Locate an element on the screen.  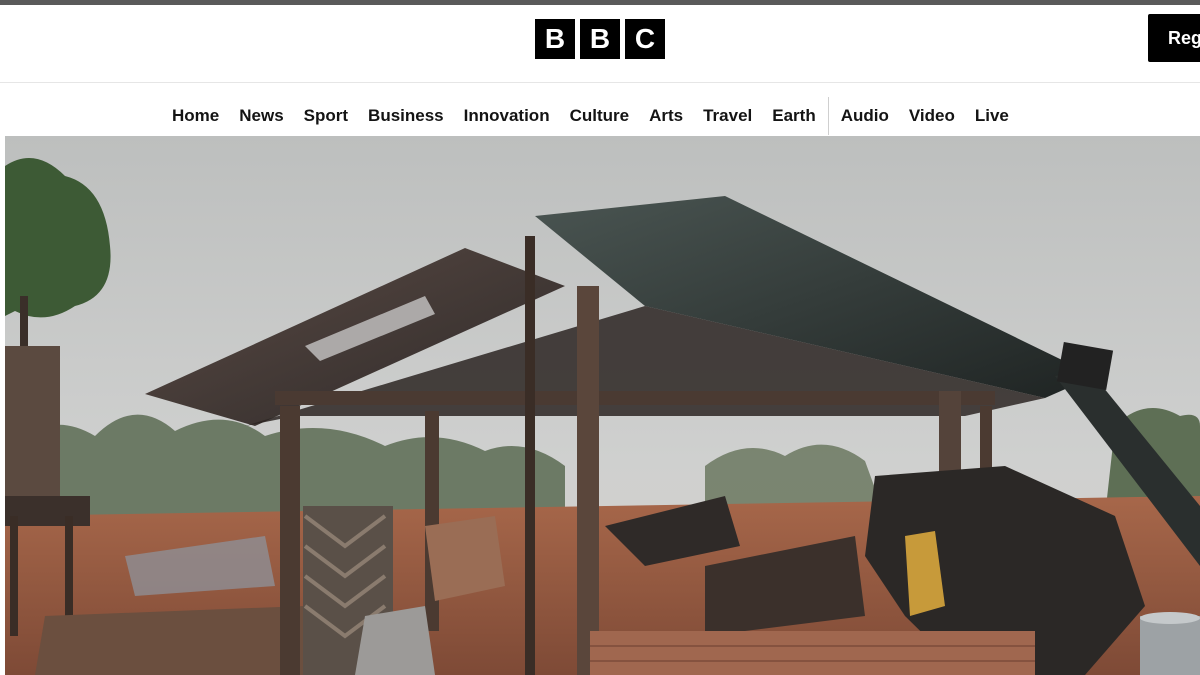
nav-item-sport: Sport is located at coordinates (326, 116).